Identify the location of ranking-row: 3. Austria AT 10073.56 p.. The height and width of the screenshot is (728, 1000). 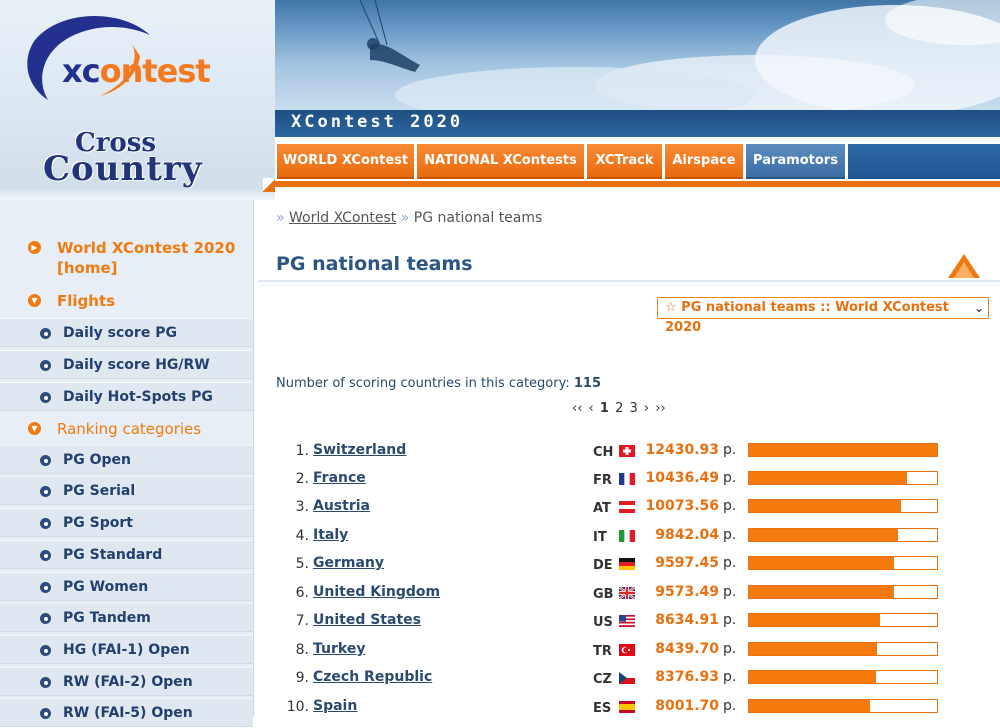
(620, 510).